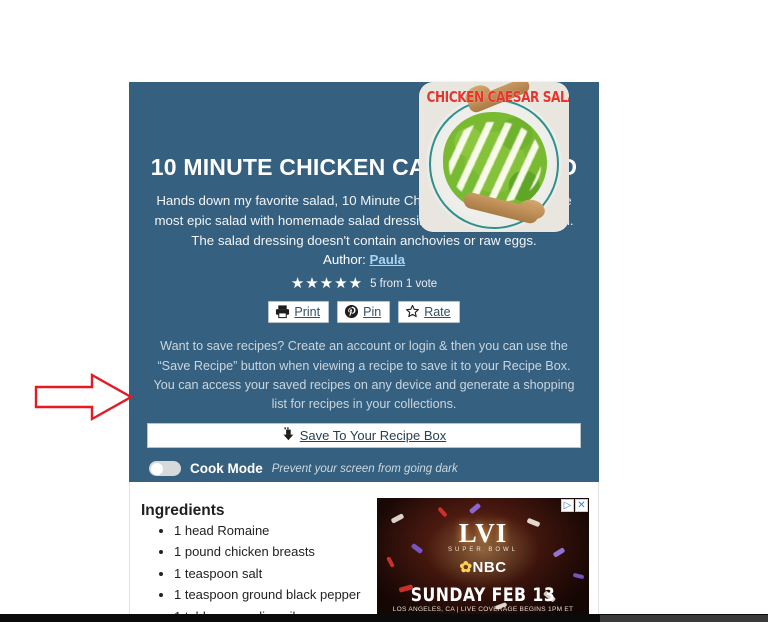 The width and height of the screenshot is (768, 622). Describe the element at coordinates (307, 311) in the screenshot. I see `print-button-label: Print` at that location.